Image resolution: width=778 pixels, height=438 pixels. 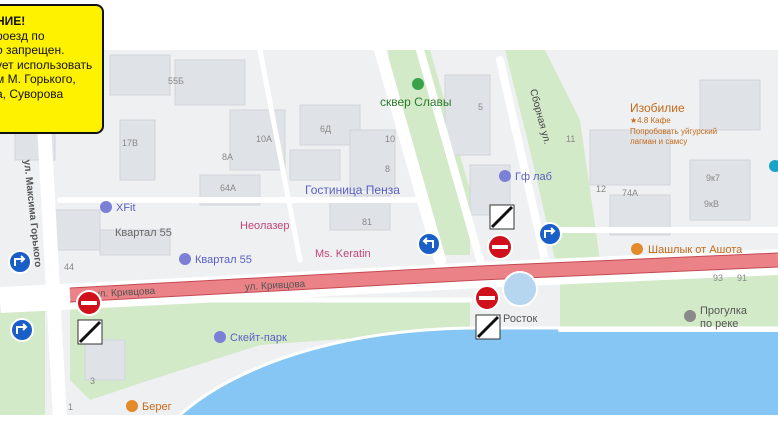 I want to click on place-neolazer: Неолазер, so click(x=265, y=226).